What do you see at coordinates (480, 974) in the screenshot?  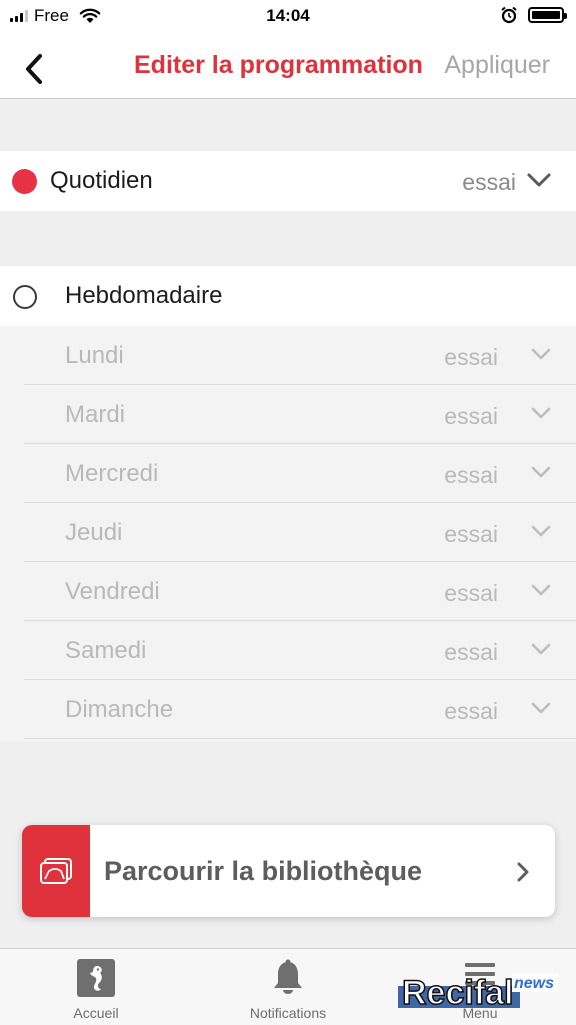 I see `menu-icon` at bounding box center [480, 974].